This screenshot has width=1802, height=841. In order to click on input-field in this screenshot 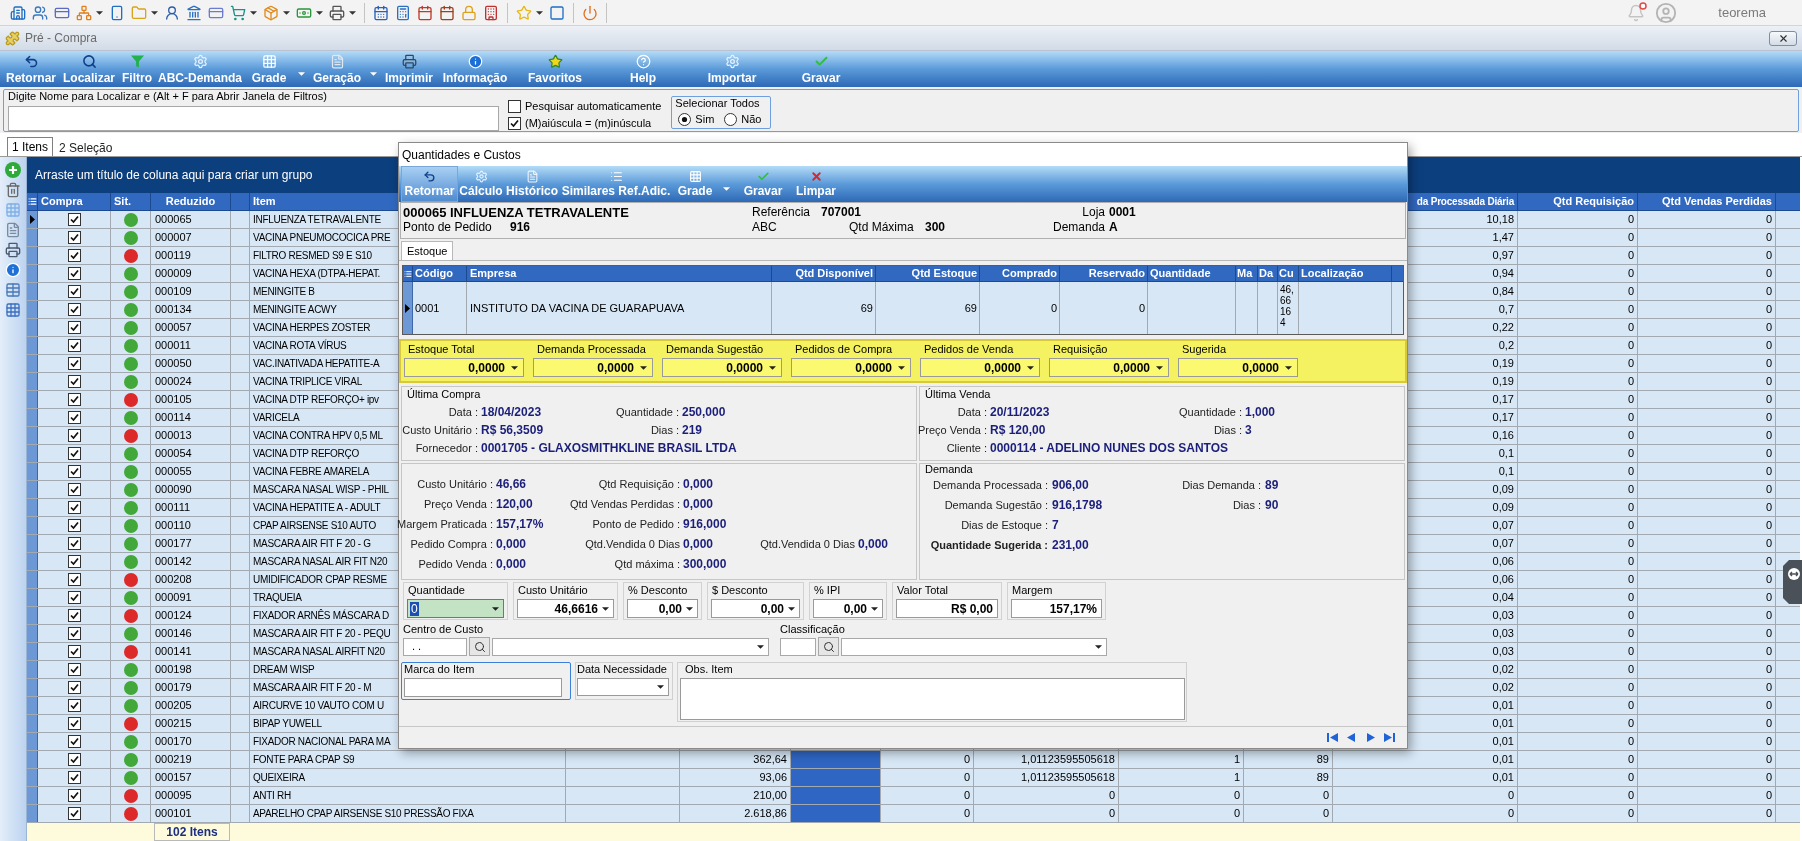, I will do `click(483, 687)`.